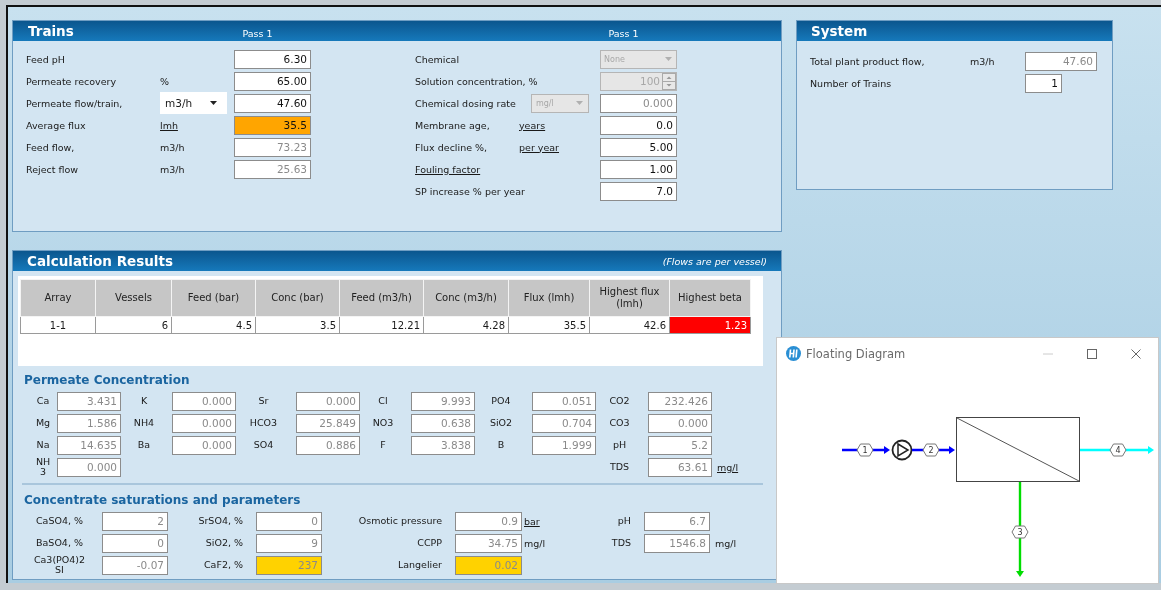  Describe the element at coordinates (381, 325) in the screenshot. I see `table-cell: 12.21` at that location.